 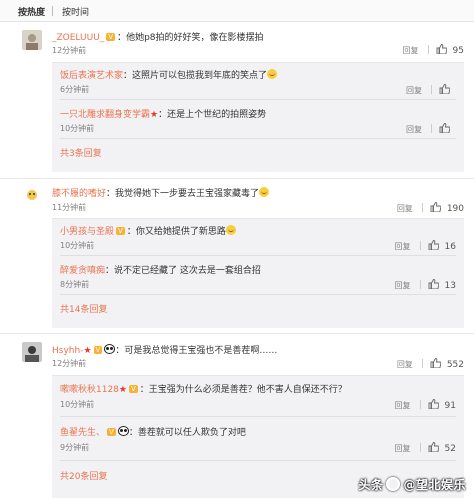 What do you see at coordinates (81, 152) in the screenshot?
I see `more-replies-link: 共3条回复` at bounding box center [81, 152].